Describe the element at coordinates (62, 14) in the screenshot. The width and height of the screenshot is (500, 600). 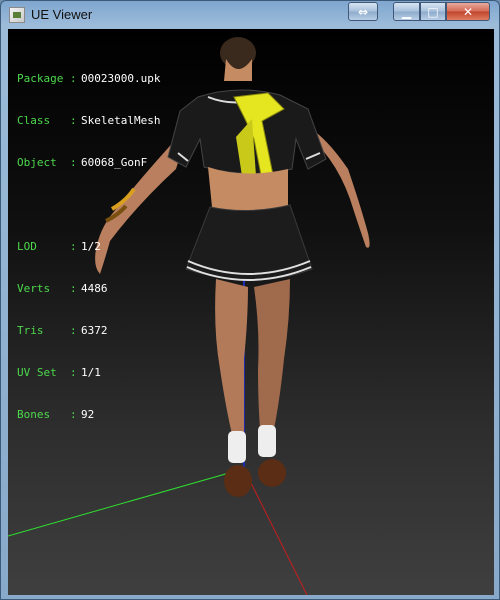
I see `window-title: UE Viewer` at that location.